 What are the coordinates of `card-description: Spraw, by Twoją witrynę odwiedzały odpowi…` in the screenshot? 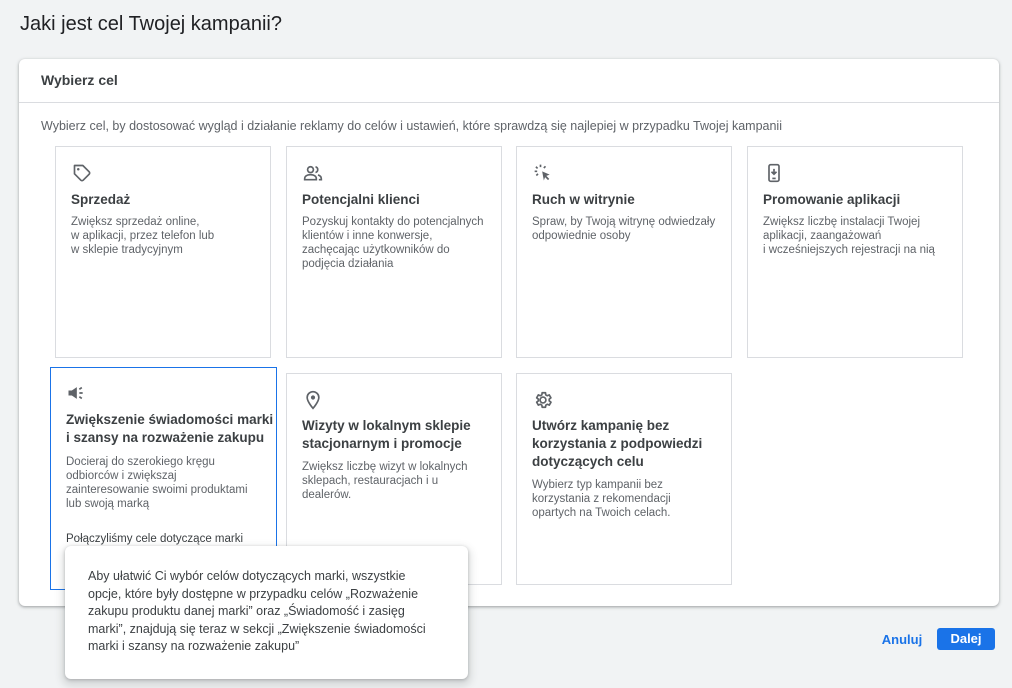 It's located at (624, 229).